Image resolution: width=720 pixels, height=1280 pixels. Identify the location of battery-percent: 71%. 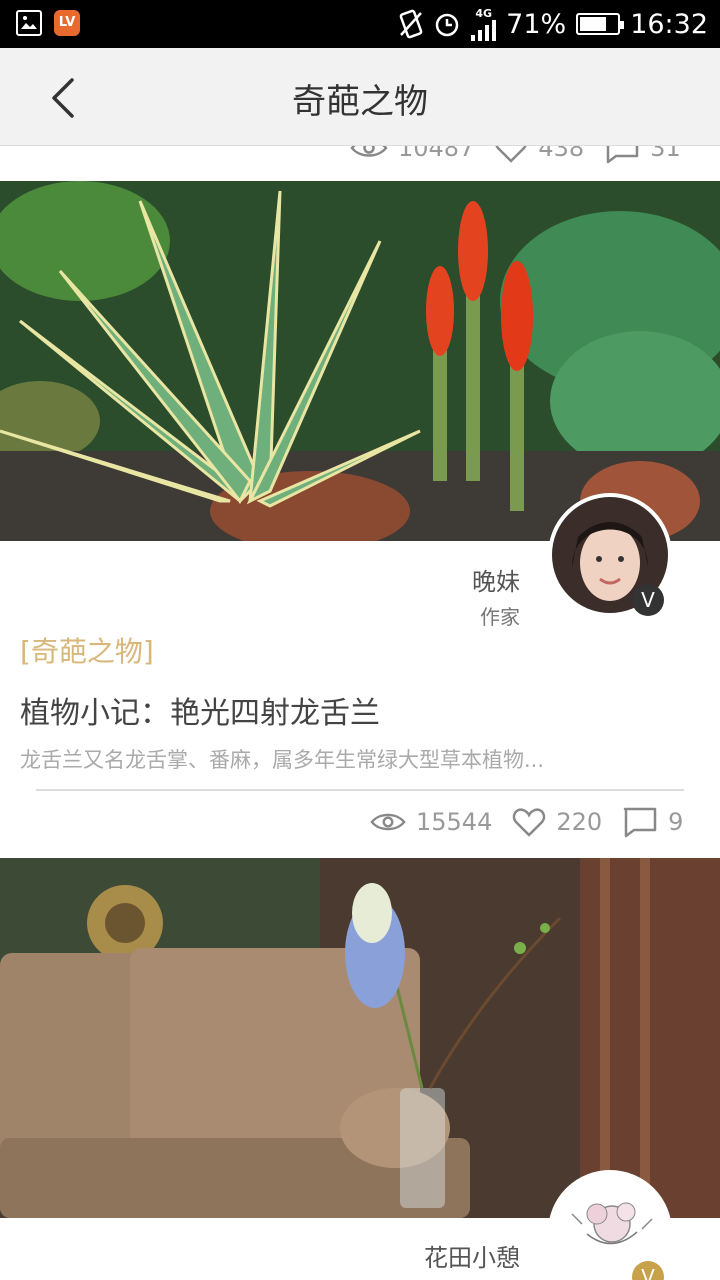
(536, 24).